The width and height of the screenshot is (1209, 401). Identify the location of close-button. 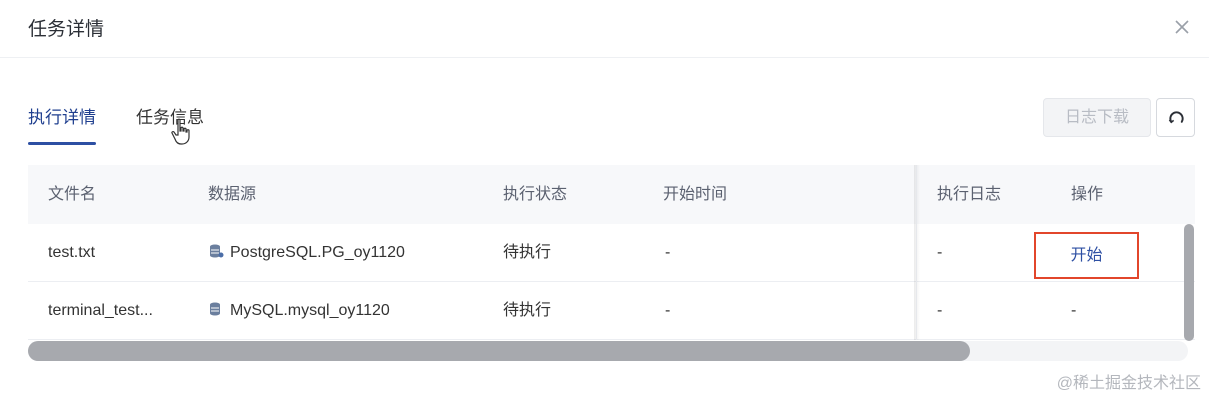
(1182, 27).